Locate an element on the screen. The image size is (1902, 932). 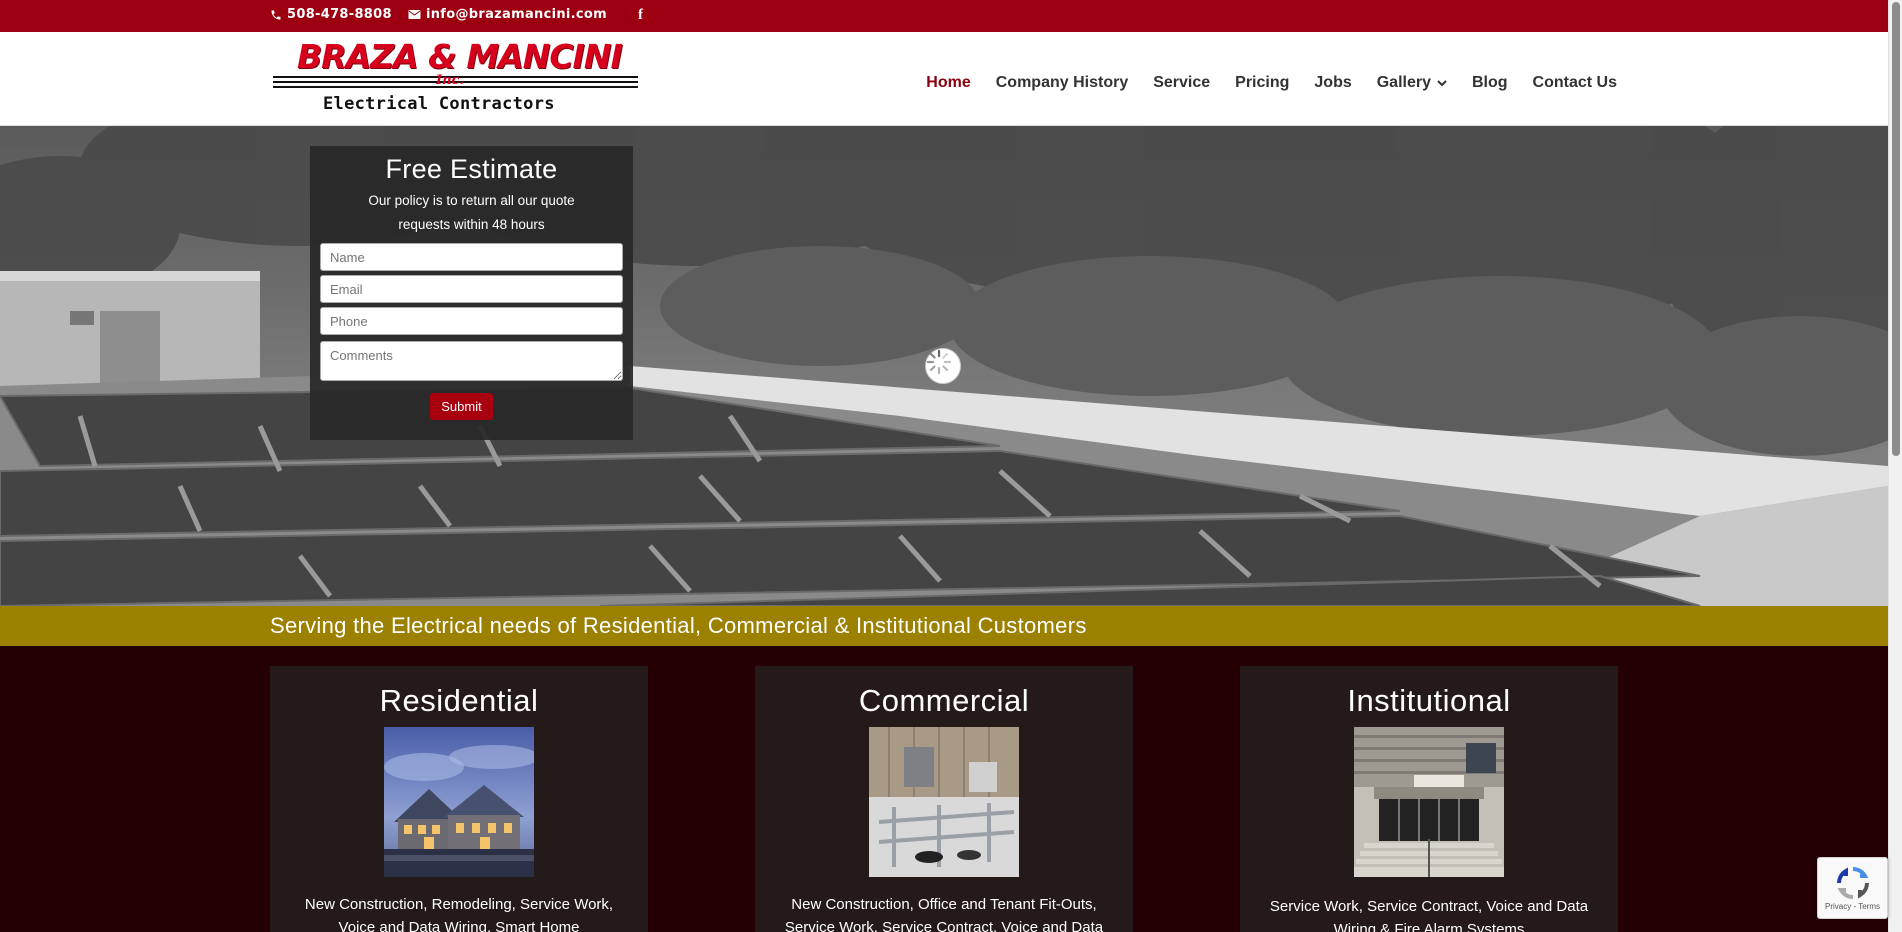
loading-spinner-icon is located at coordinates (943, 366).